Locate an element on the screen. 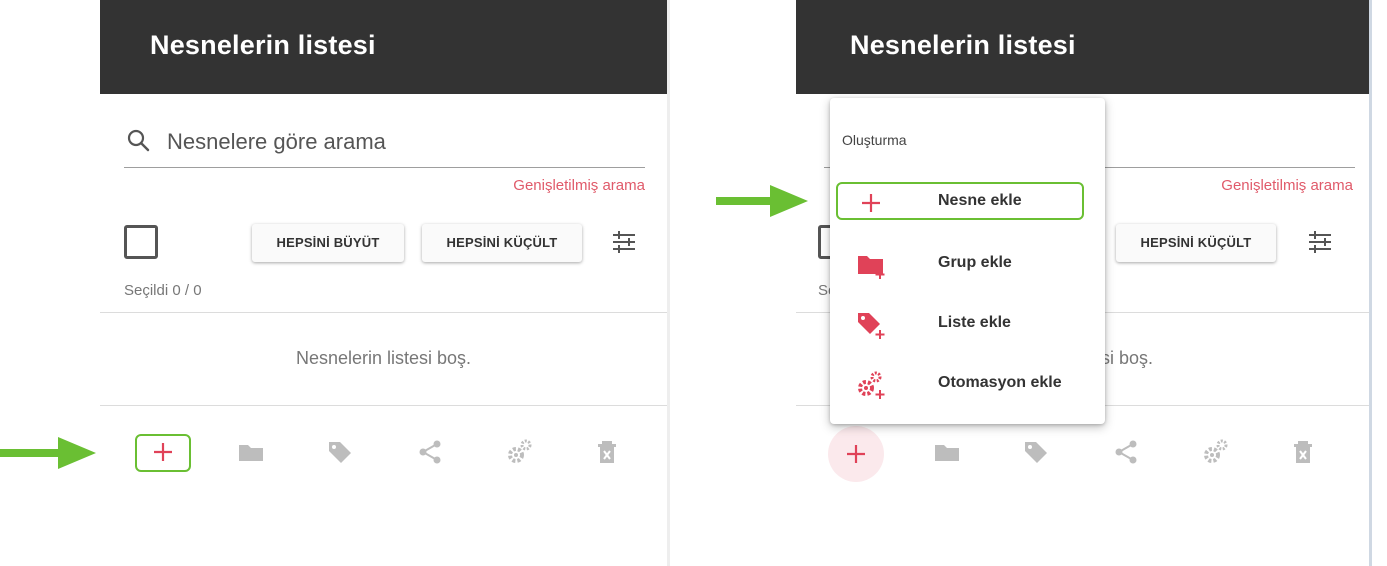 Image resolution: width=1387 pixels, height=566 pixels. gears-plus-icon is located at coordinates (871, 385).